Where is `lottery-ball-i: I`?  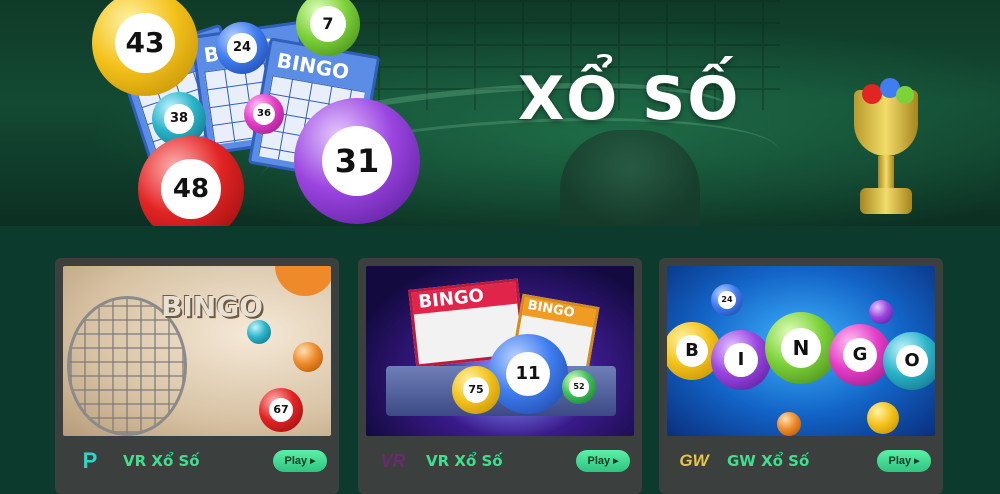 lottery-ball-i: I is located at coordinates (741, 360).